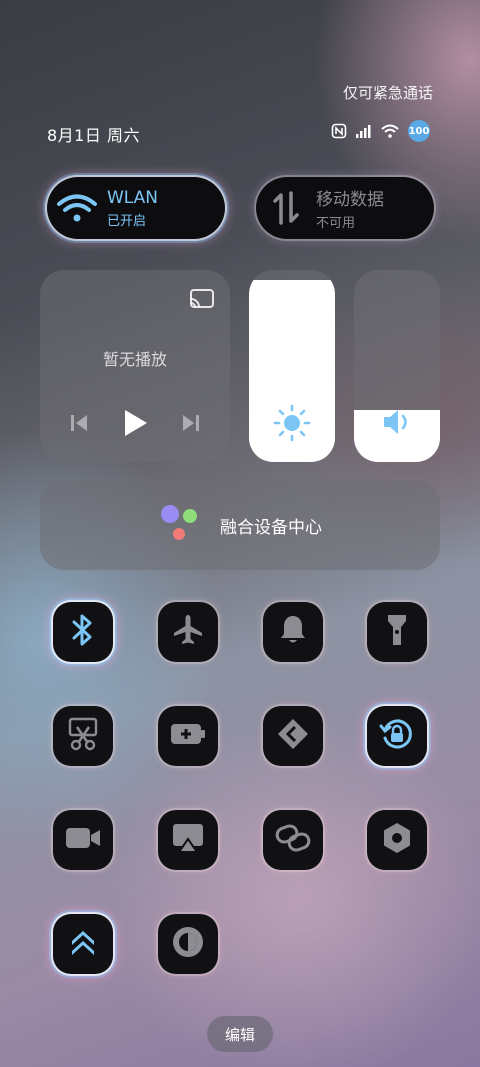 Image resolution: width=480 pixels, height=1067 pixels. I want to click on bluetooth-toggle, so click(83, 632).